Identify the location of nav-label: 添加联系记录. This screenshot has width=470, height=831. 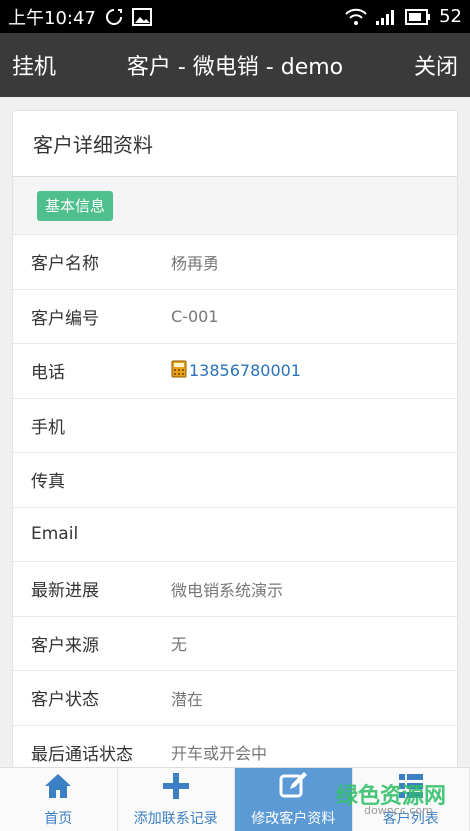
(175, 819).